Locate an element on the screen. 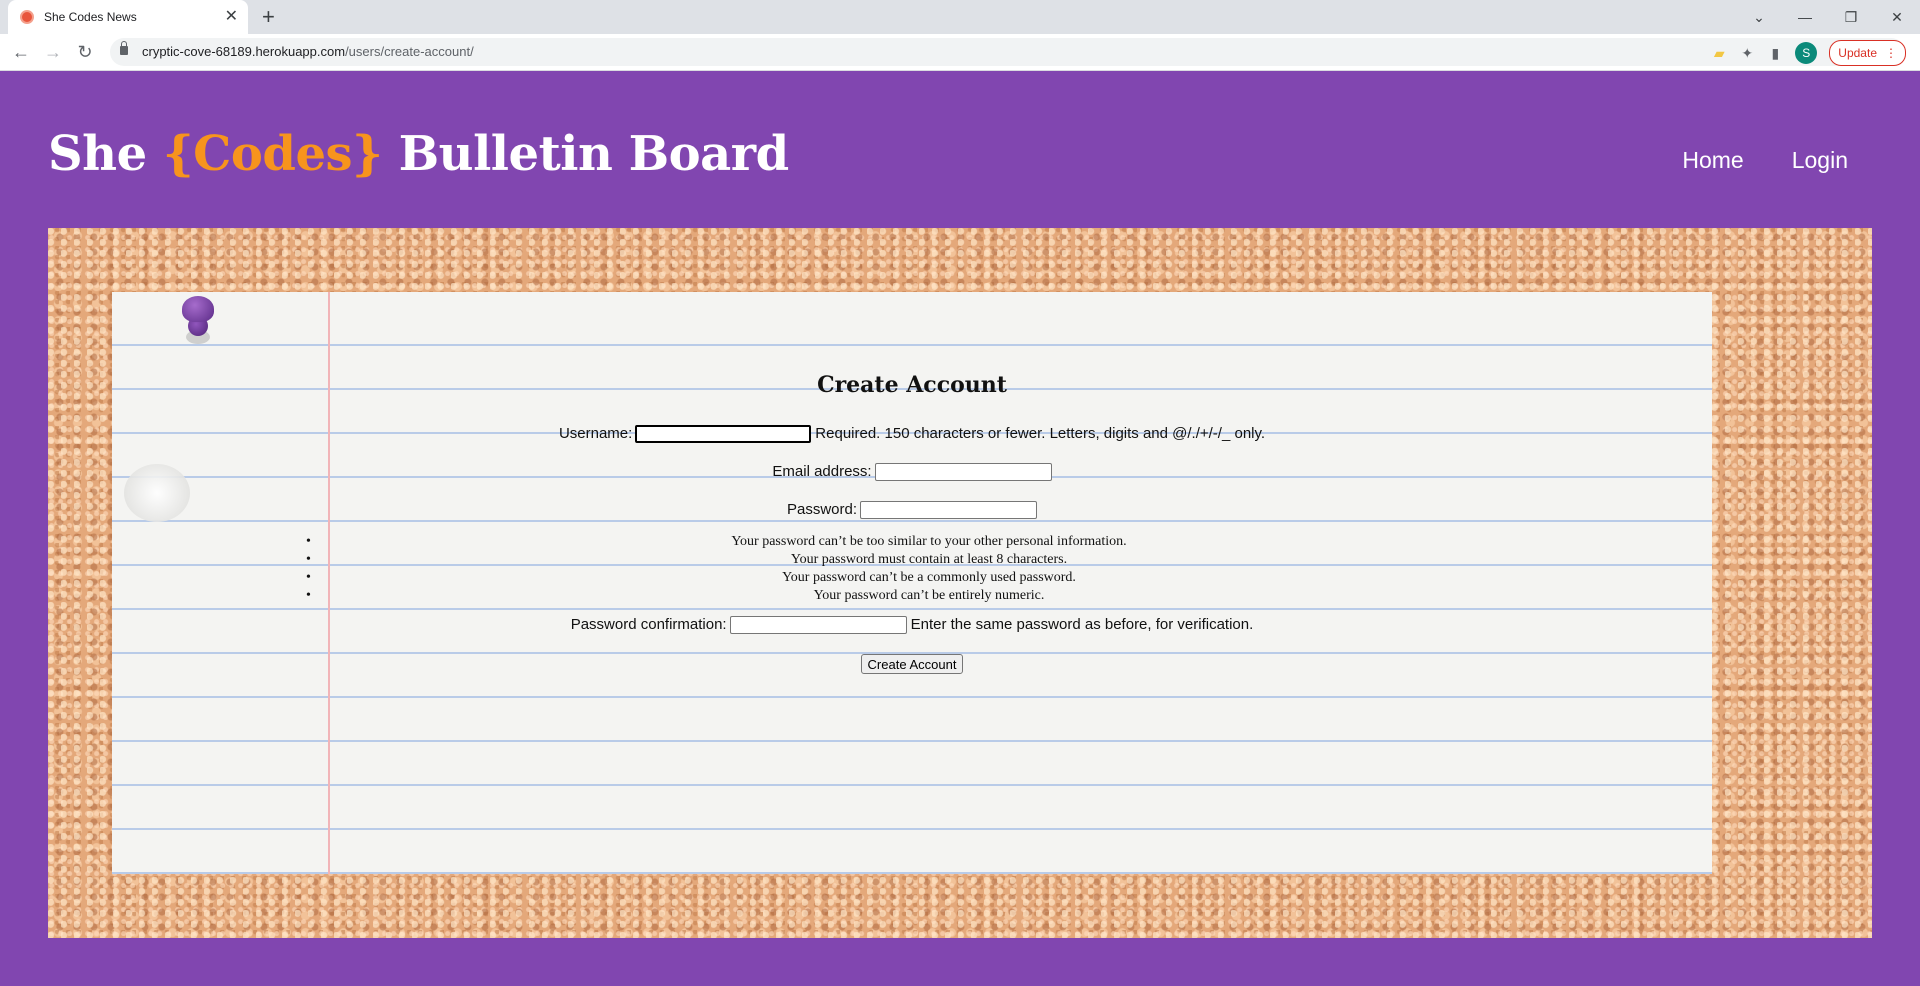 This screenshot has width=1920, height=986. profile-avatar: S is located at coordinates (1806, 53).